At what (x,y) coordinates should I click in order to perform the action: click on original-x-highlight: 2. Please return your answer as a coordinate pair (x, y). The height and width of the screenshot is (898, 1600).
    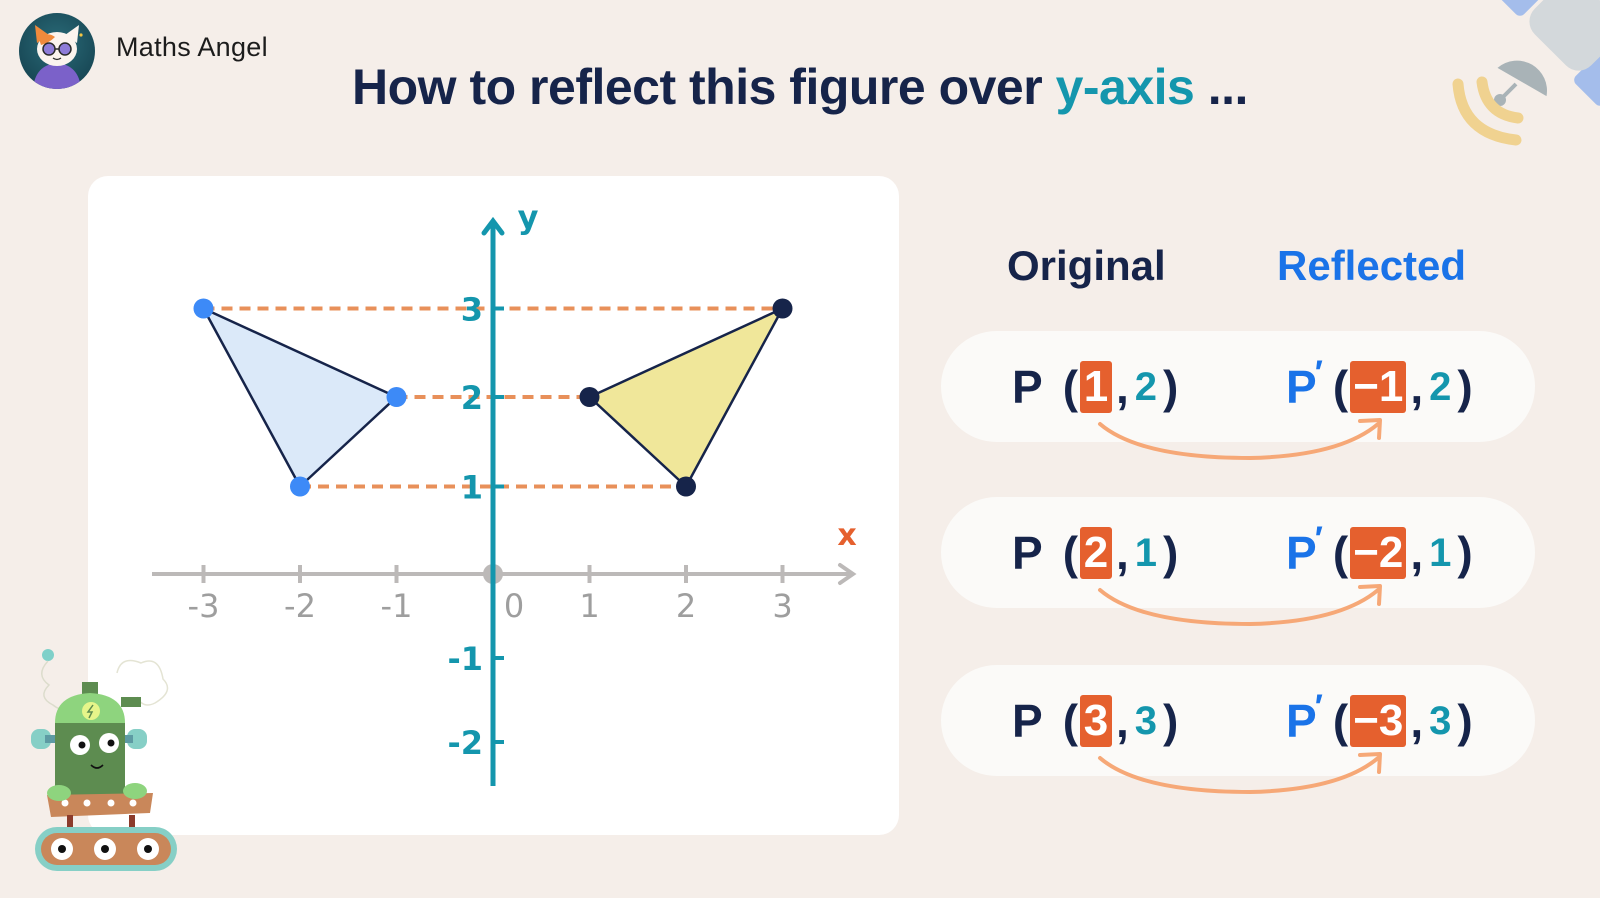
    Looking at the image, I should click on (1096, 553).